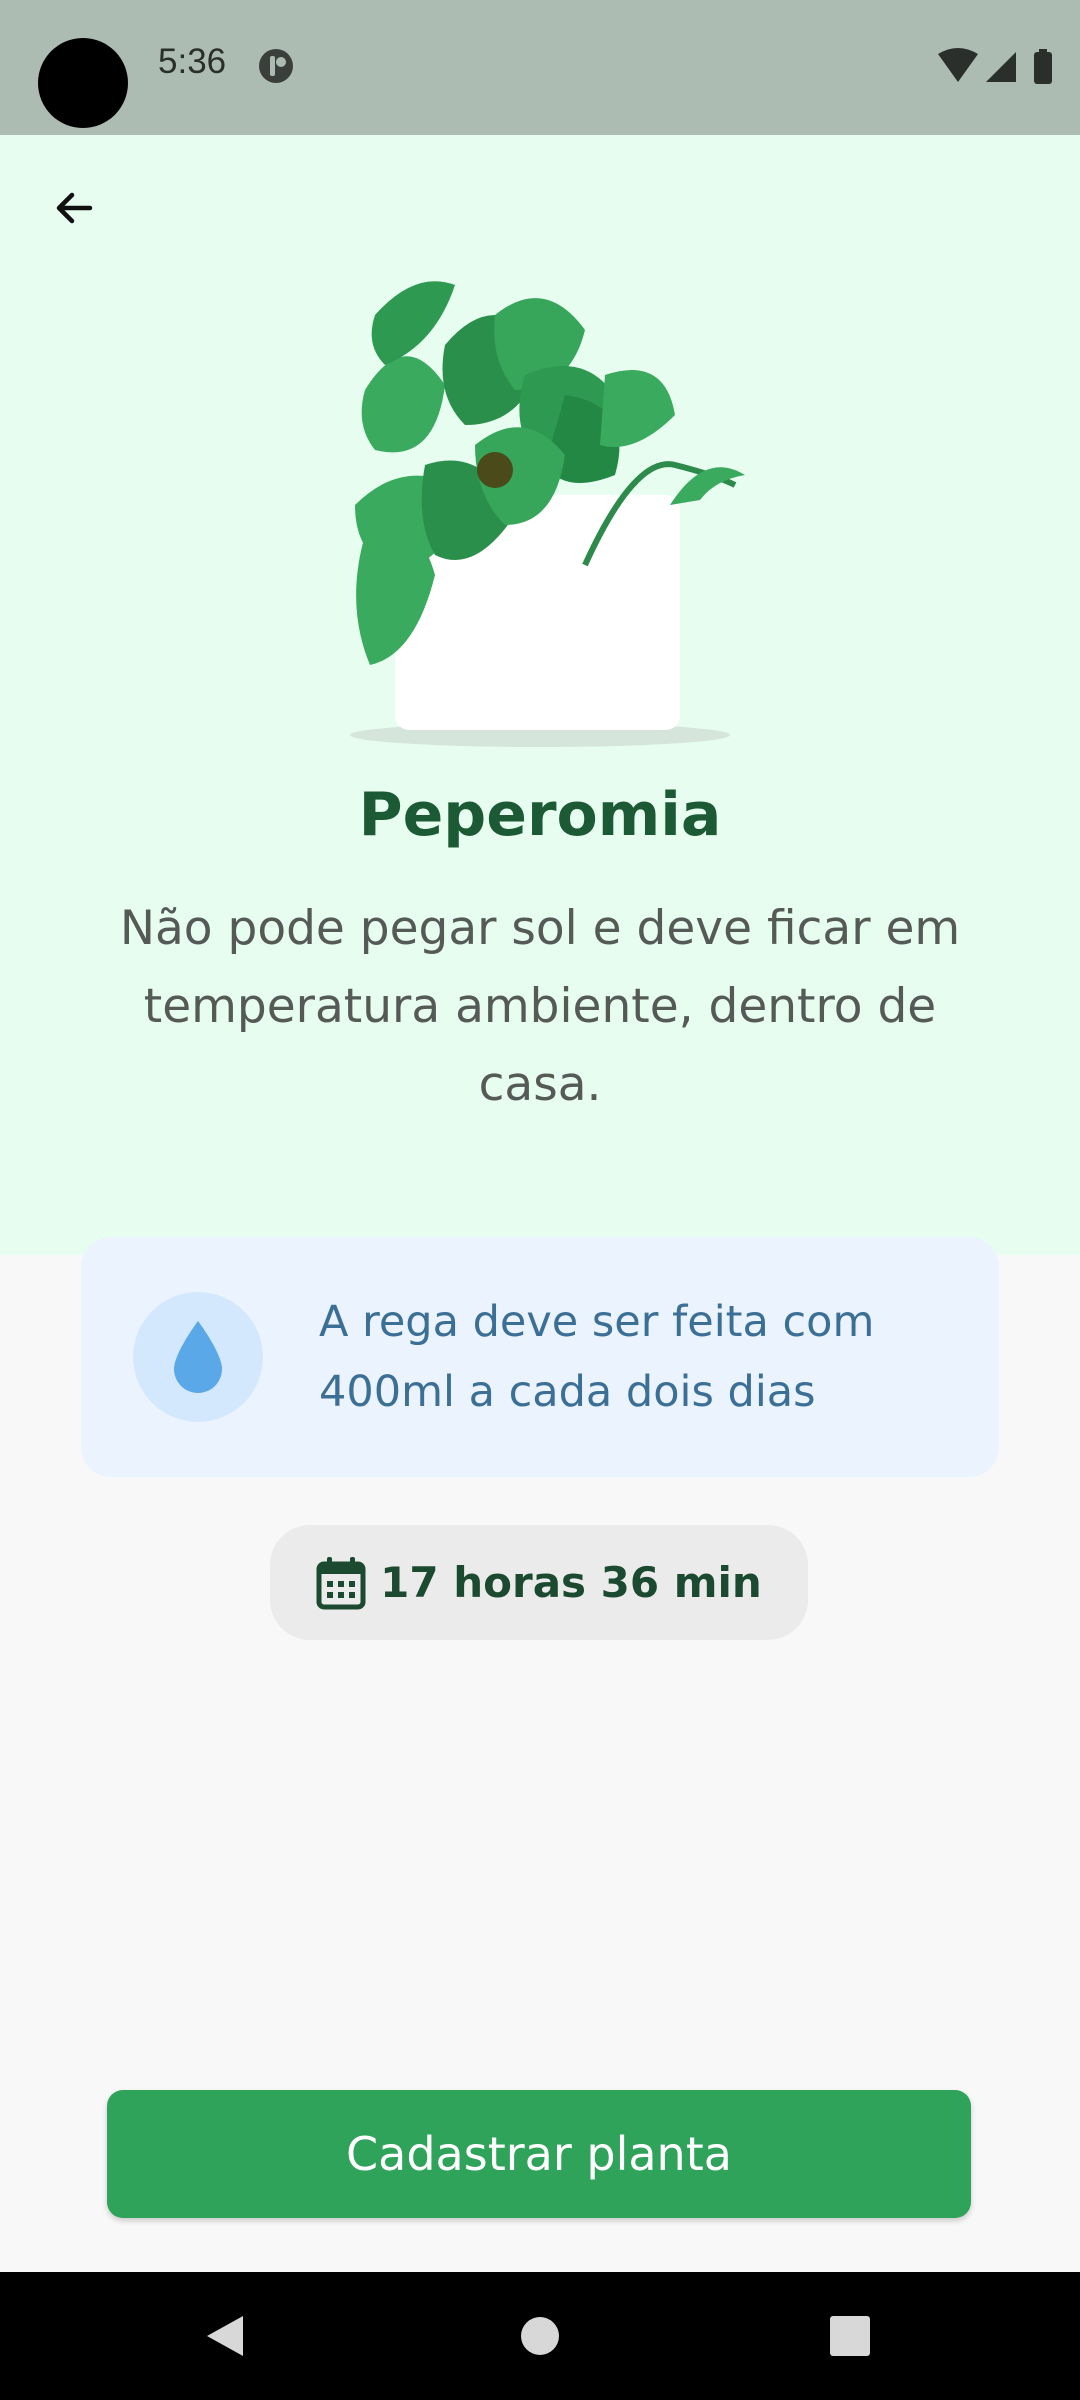 This screenshot has height=2400, width=1080. What do you see at coordinates (547, 514) in the screenshot?
I see `plant-illustration` at bounding box center [547, 514].